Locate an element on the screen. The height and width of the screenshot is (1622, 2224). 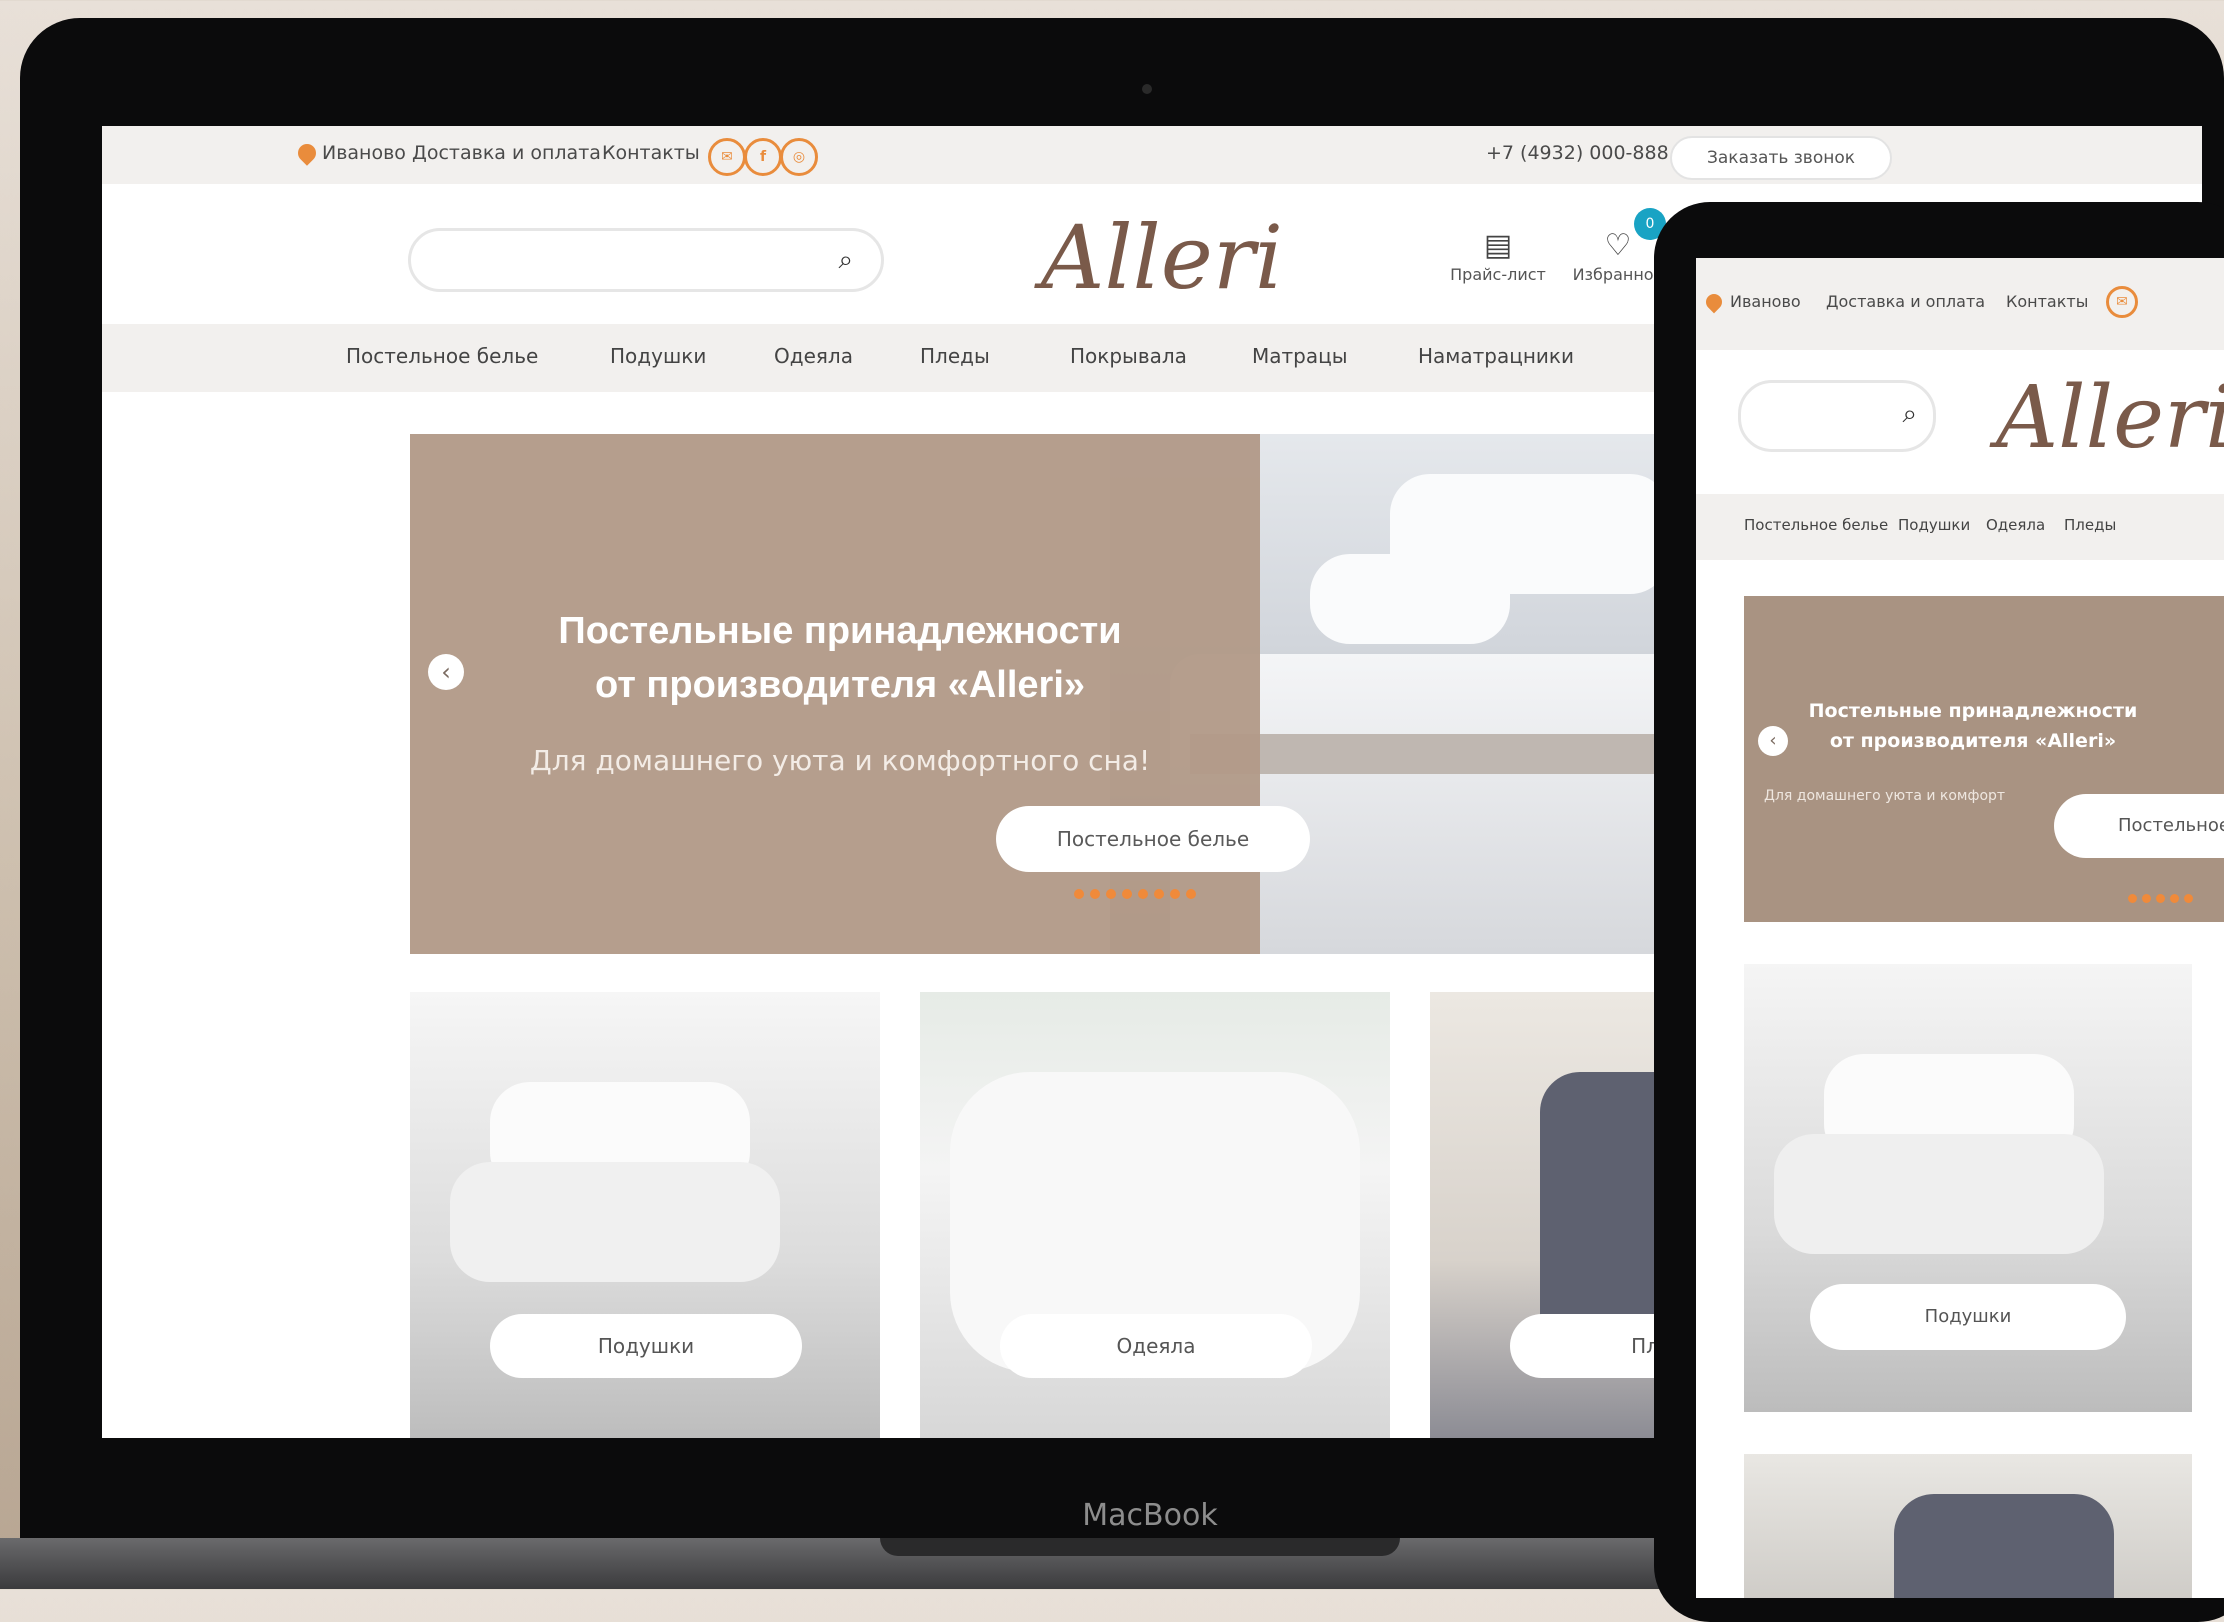
tablet-nav-item-blankets: Одеяла is located at coordinates (2015, 525).